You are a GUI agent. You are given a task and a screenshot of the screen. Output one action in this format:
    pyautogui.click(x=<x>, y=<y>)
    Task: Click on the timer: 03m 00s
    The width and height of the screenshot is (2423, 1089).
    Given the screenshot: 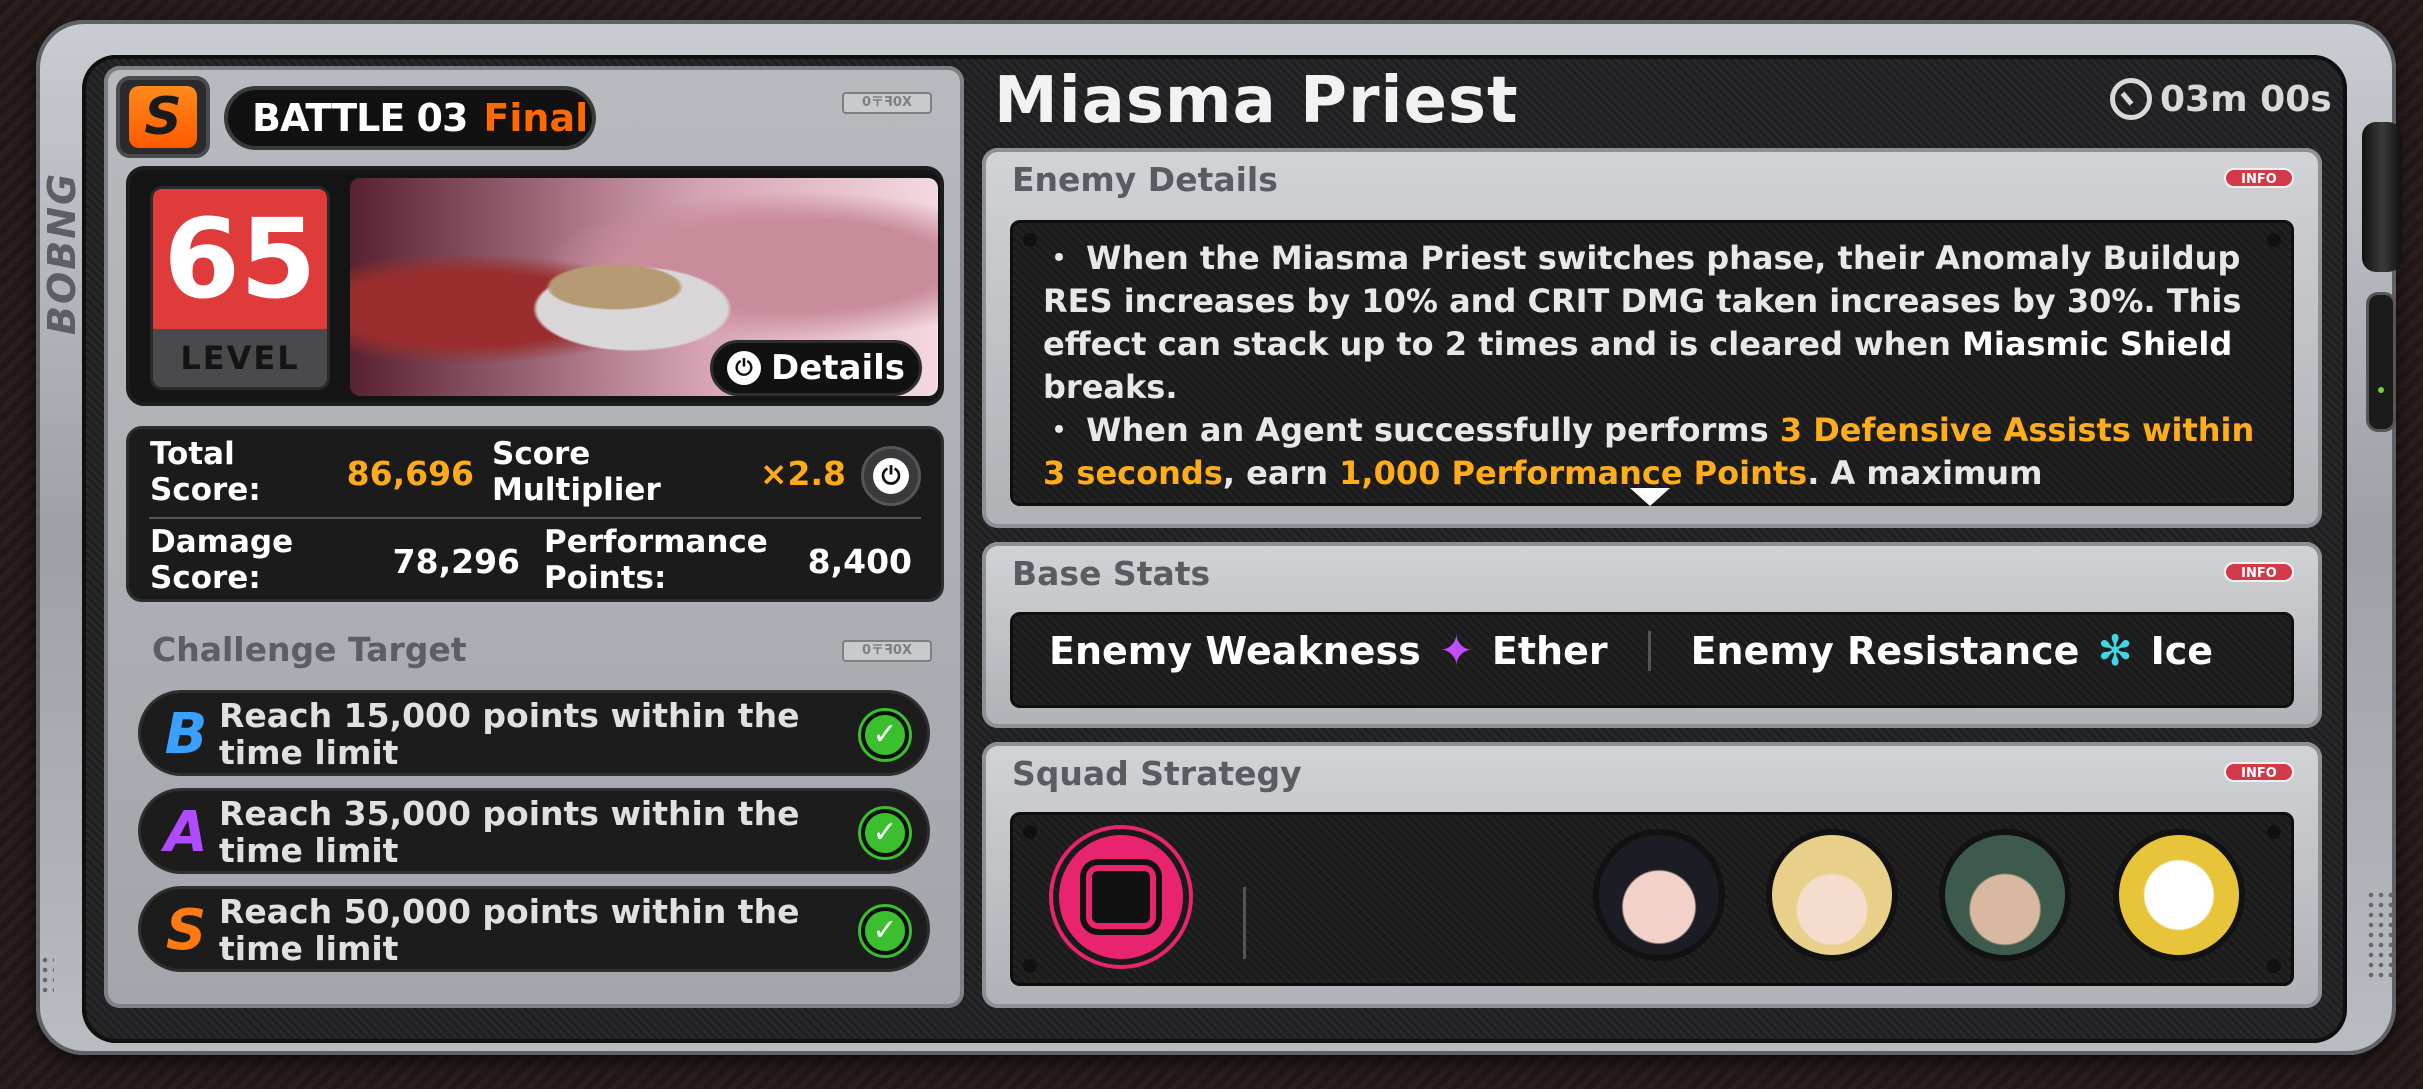 What is the action you would take?
    pyautogui.click(x=2221, y=99)
    